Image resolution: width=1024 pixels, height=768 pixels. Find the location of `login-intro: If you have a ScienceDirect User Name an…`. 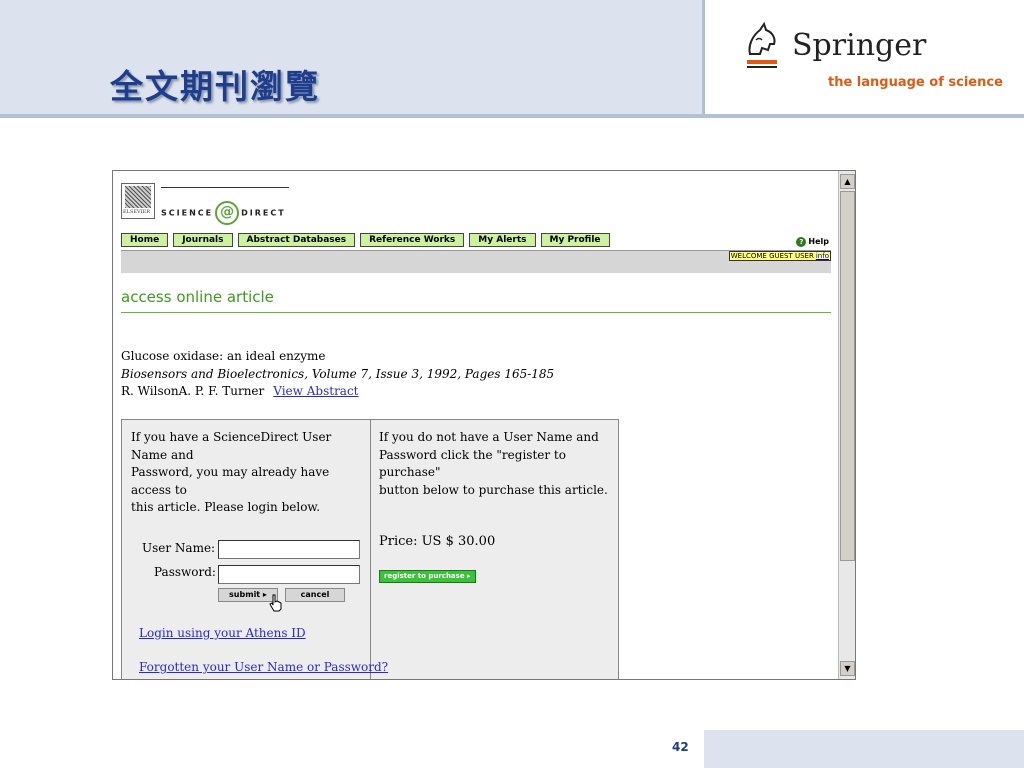

login-intro: If you have a ScienceDirect User Name an… is located at coordinates (231, 472).